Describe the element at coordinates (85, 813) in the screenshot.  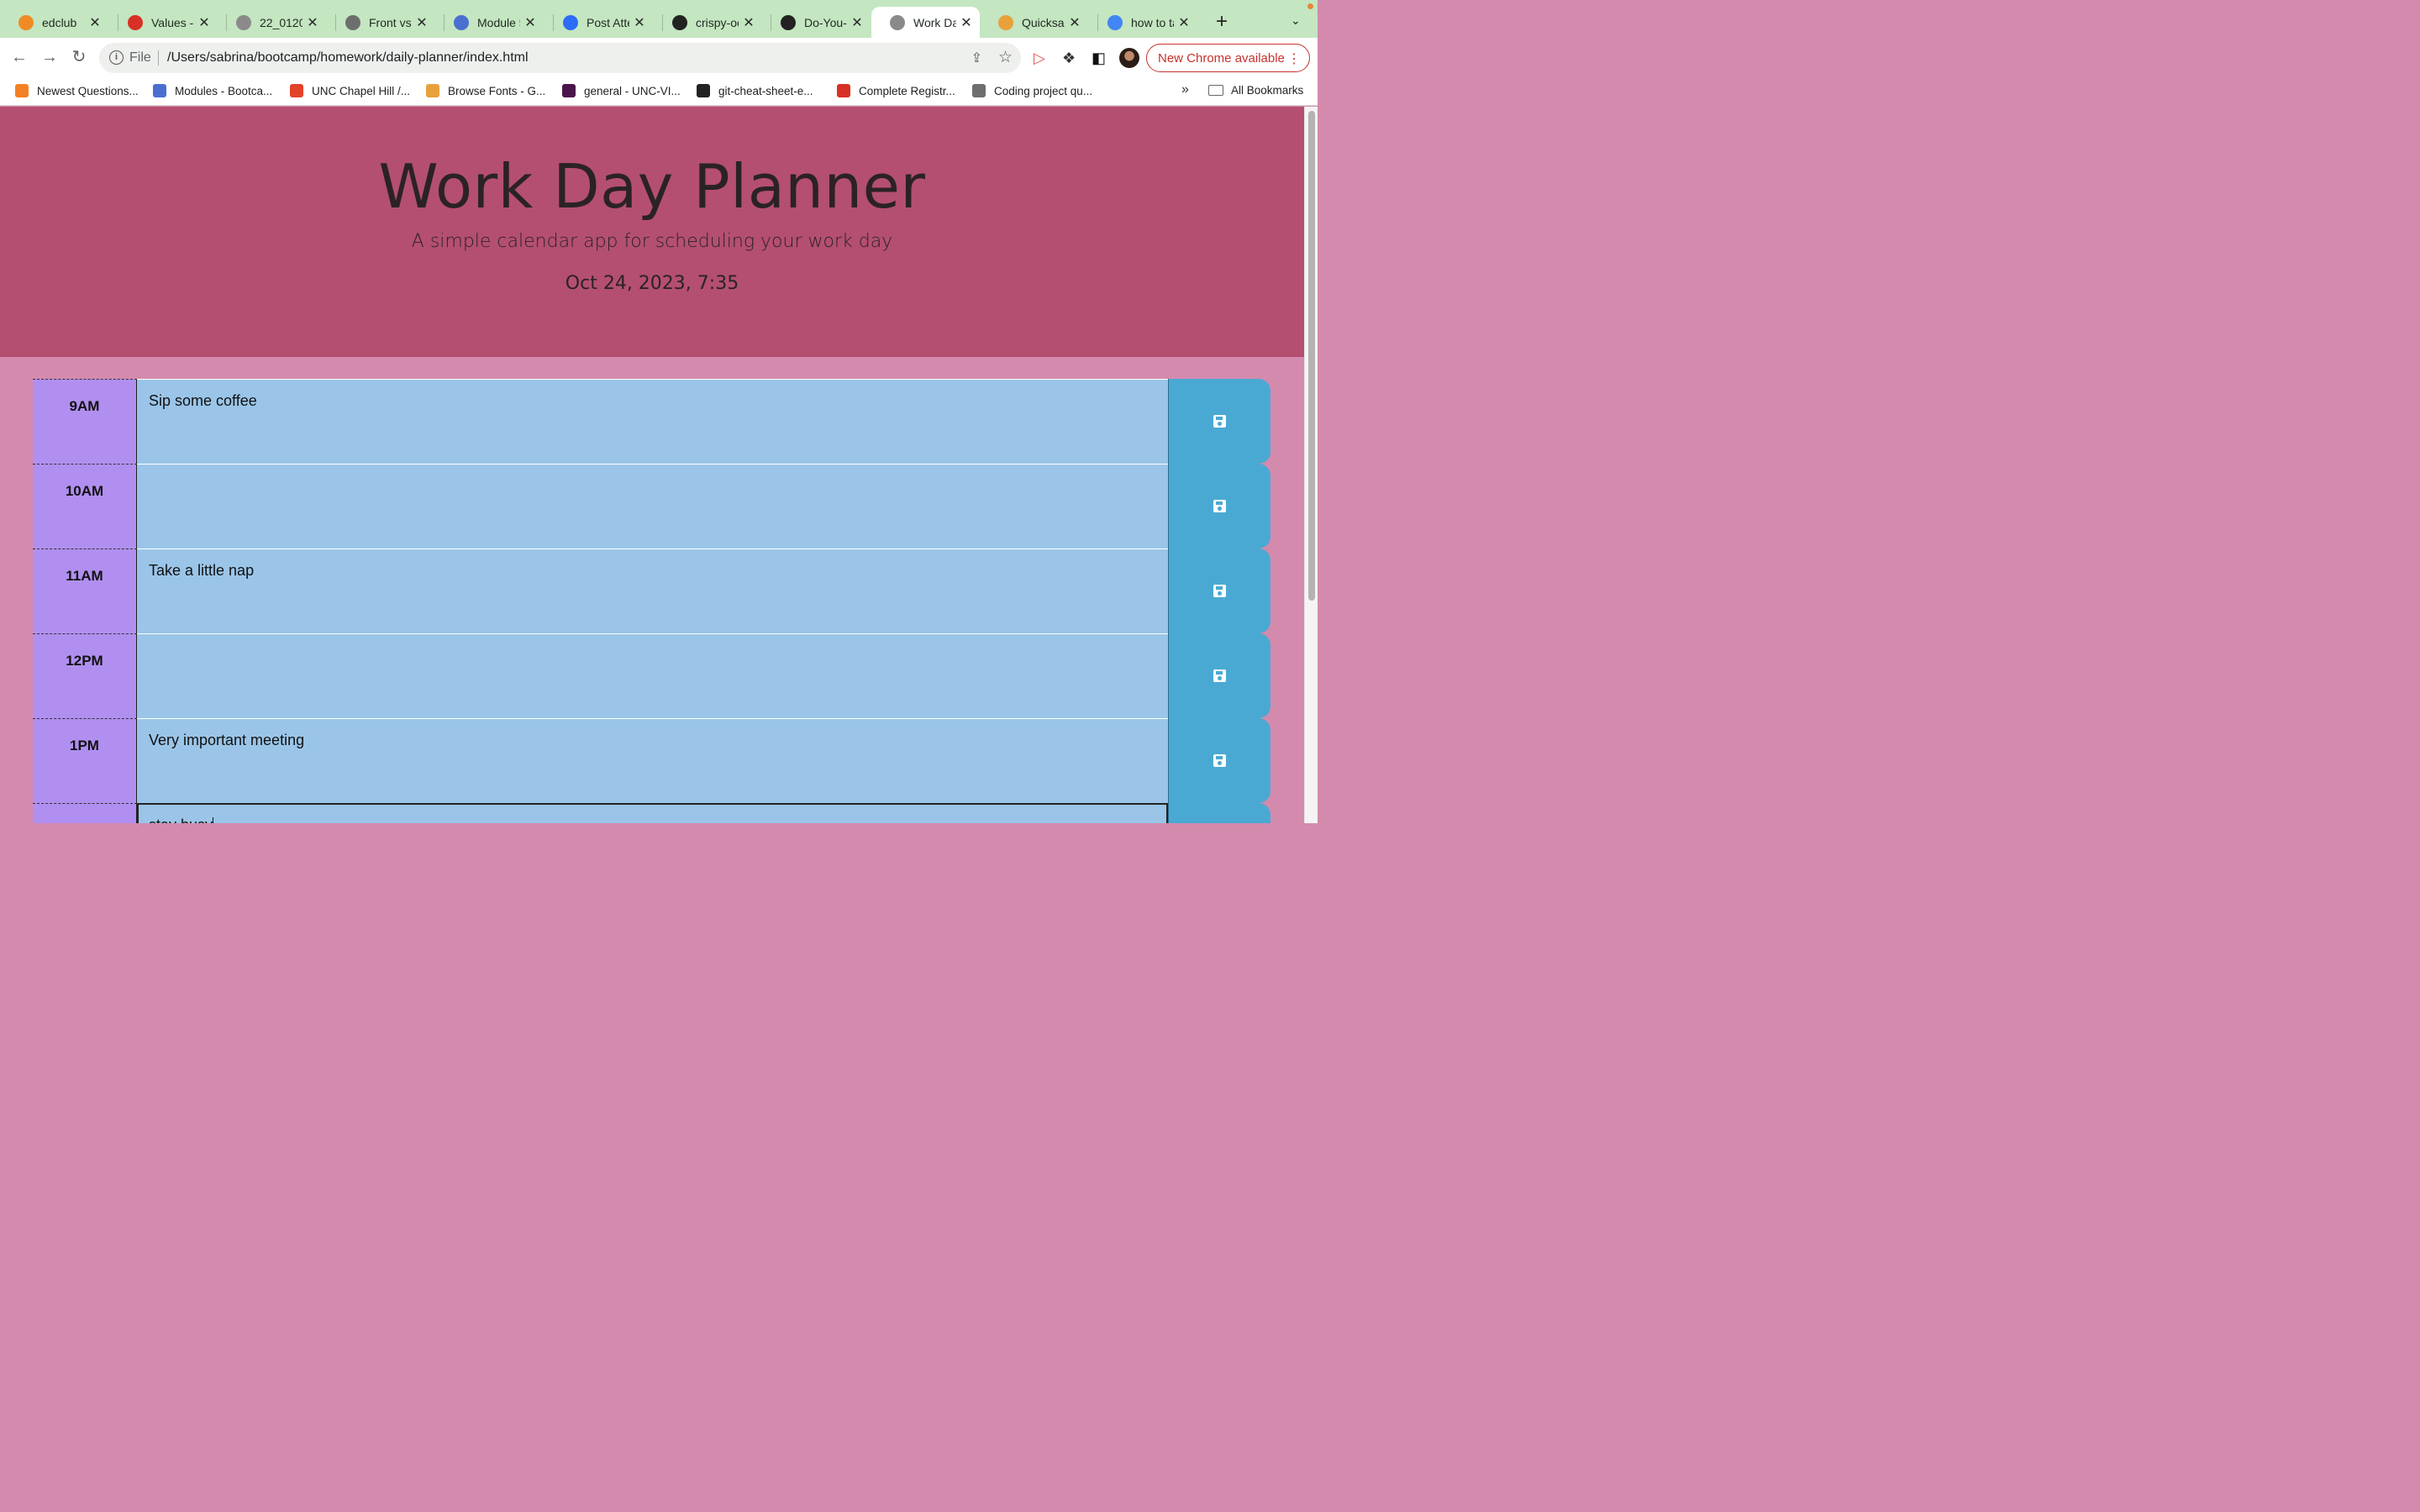
I see `hour-label: 2PM` at that location.